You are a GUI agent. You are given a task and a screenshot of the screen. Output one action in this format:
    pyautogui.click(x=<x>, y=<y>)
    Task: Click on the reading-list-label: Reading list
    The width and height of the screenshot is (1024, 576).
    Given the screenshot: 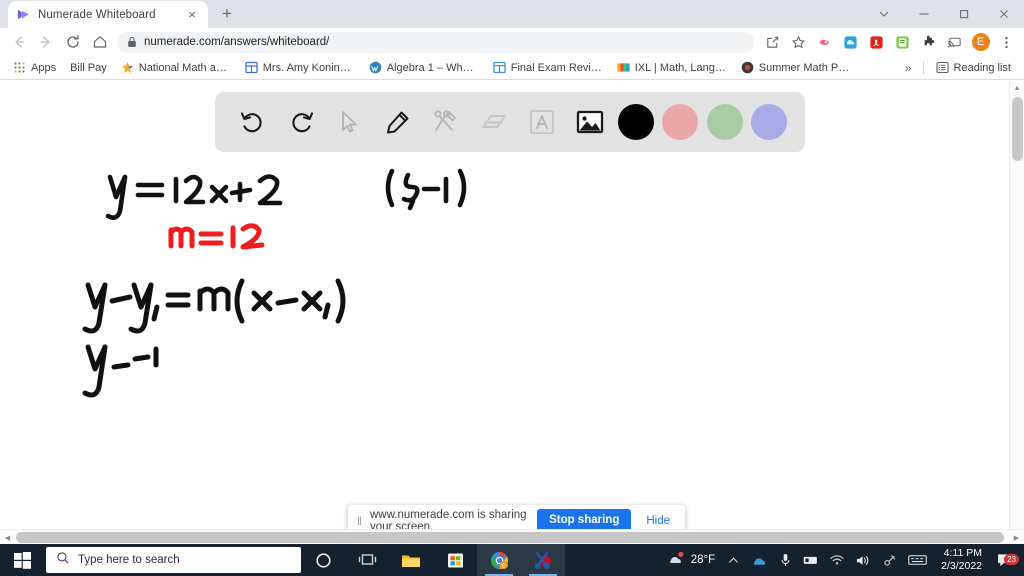 What is the action you would take?
    pyautogui.click(x=982, y=67)
    